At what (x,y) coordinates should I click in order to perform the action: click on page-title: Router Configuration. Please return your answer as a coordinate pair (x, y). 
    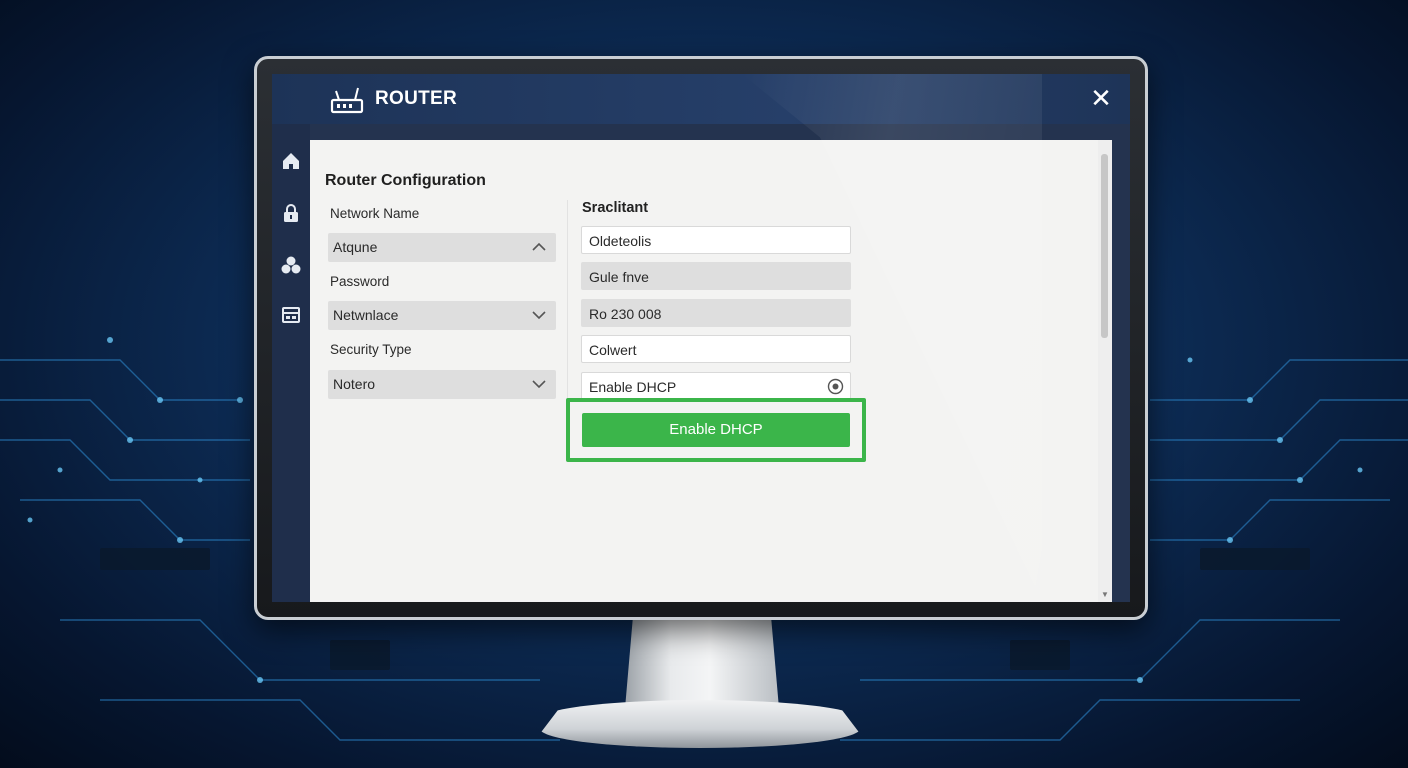
    Looking at the image, I should click on (405, 180).